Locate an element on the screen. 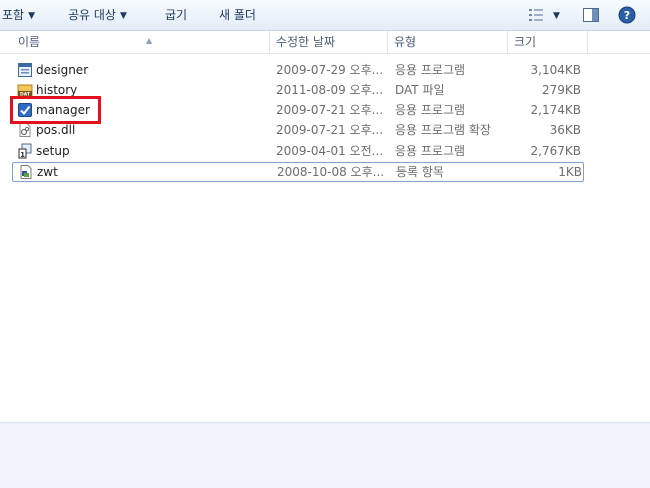 The image size is (650, 488). setup-icon: 1 is located at coordinates (25, 151).